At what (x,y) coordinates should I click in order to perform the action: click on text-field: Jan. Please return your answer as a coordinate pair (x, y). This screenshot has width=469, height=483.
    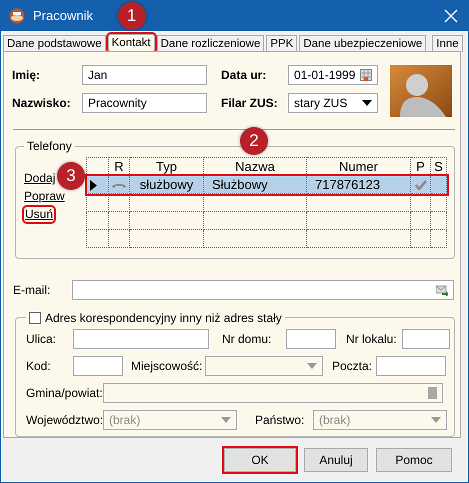
    Looking at the image, I should click on (144, 75).